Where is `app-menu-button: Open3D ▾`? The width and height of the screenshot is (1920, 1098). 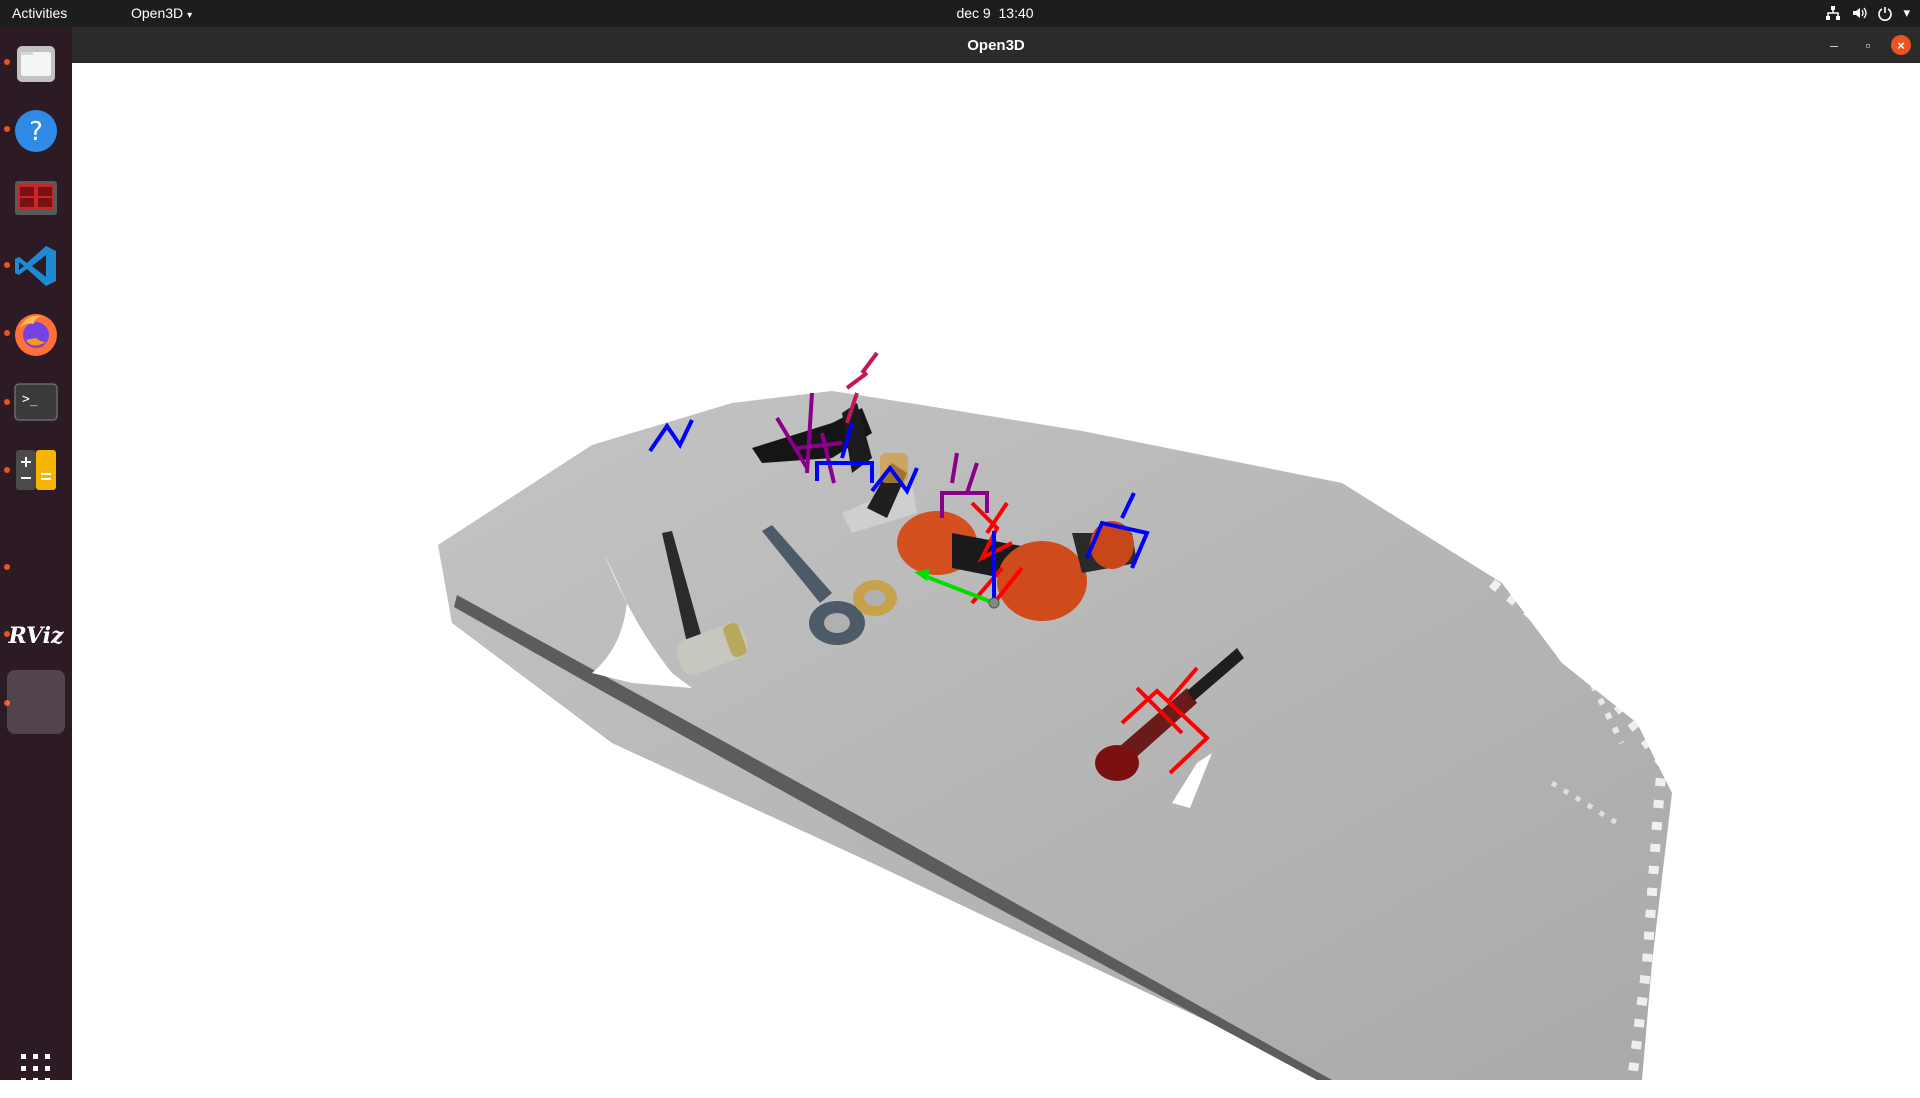
app-menu-button: Open3D ▾ is located at coordinates (161, 13).